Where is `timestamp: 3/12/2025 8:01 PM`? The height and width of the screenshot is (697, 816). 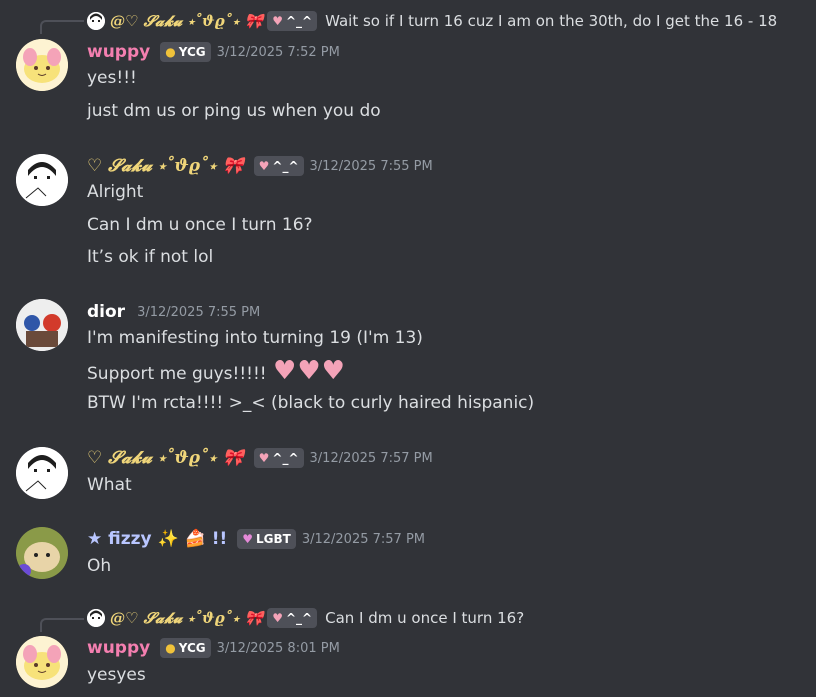
timestamp: 3/12/2025 8:01 PM is located at coordinates (278, 648).